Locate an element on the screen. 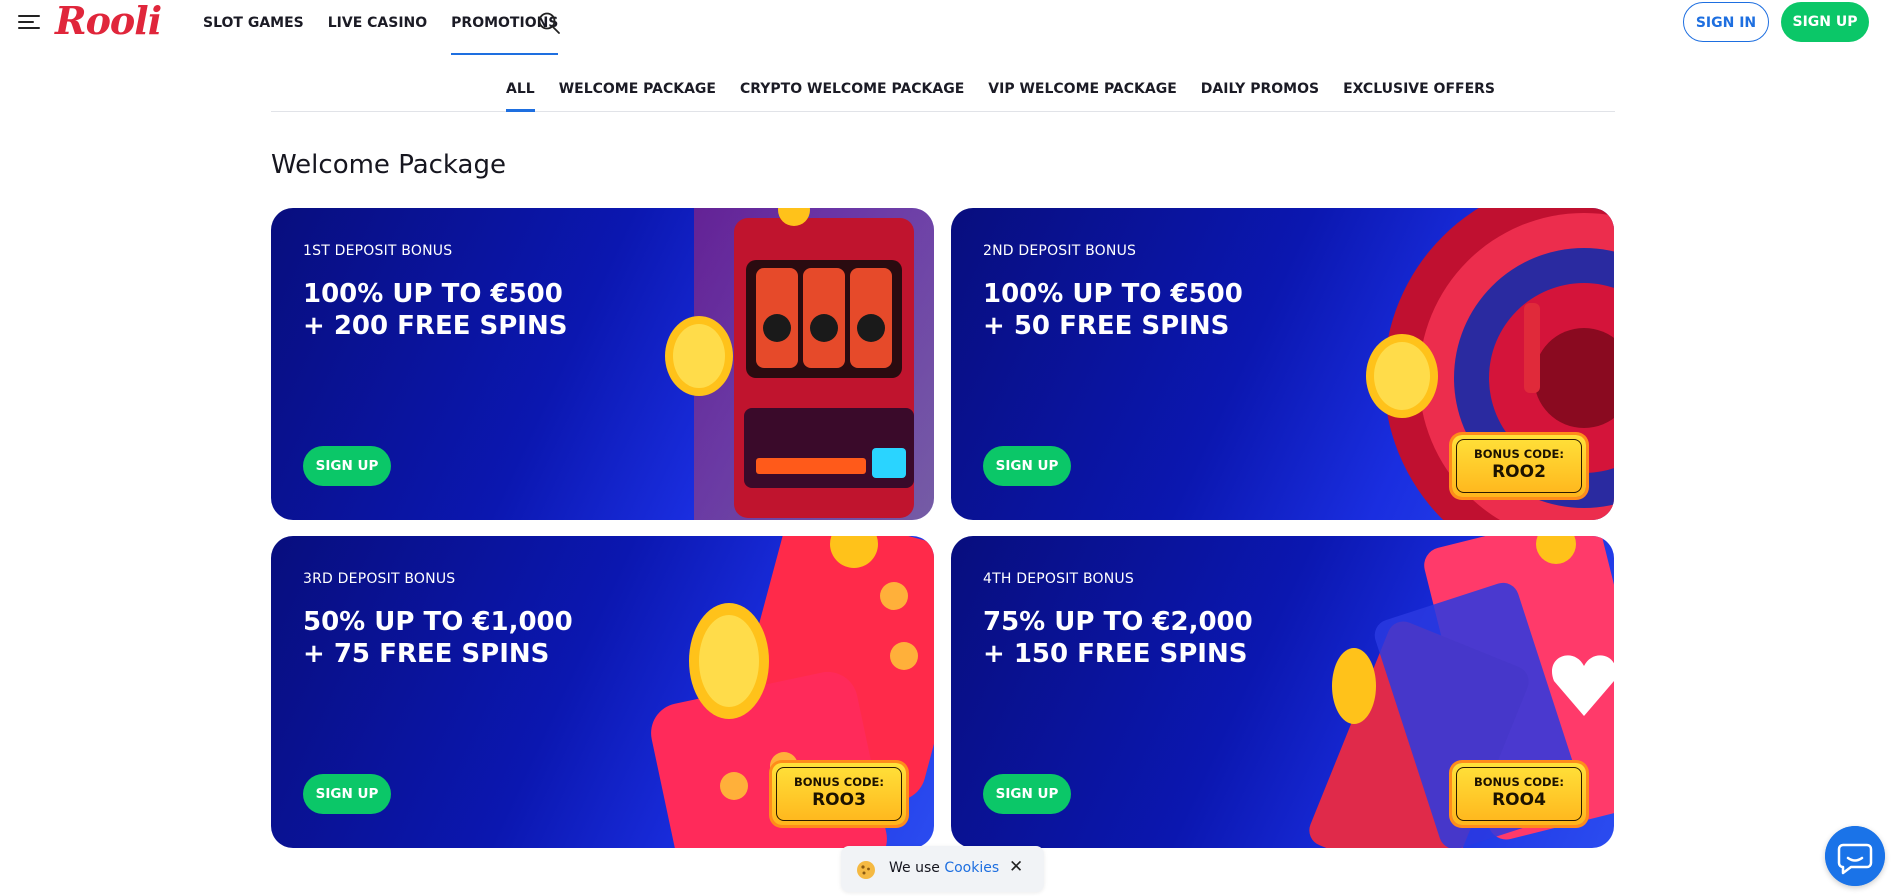 The height and width of the screenshot is (896, 1898). tab-all: ALL is located at coordinates (520, 90).